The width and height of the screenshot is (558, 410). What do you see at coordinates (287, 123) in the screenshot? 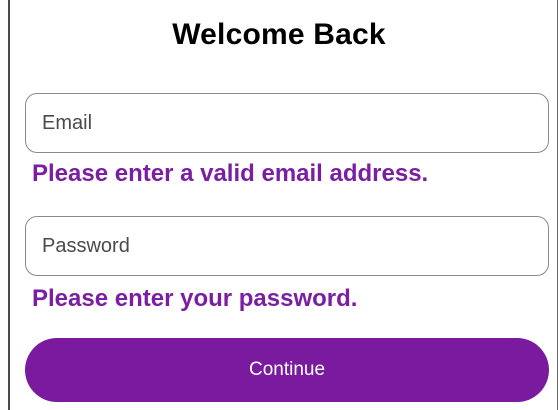
I see `email-field` at bounding box center [287, 123].